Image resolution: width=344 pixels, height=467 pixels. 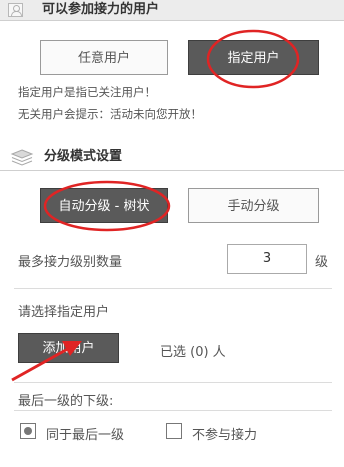 I want to click on radio-selected-dot, so click(x=28, y=431).